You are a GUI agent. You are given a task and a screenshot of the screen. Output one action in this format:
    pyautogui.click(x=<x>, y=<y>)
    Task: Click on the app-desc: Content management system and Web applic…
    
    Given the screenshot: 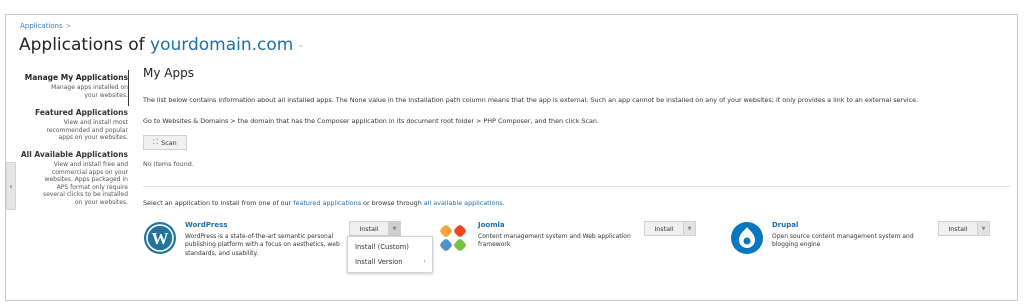 What is the action you would take?
    pyautogui.click(x=554, y=241)
    